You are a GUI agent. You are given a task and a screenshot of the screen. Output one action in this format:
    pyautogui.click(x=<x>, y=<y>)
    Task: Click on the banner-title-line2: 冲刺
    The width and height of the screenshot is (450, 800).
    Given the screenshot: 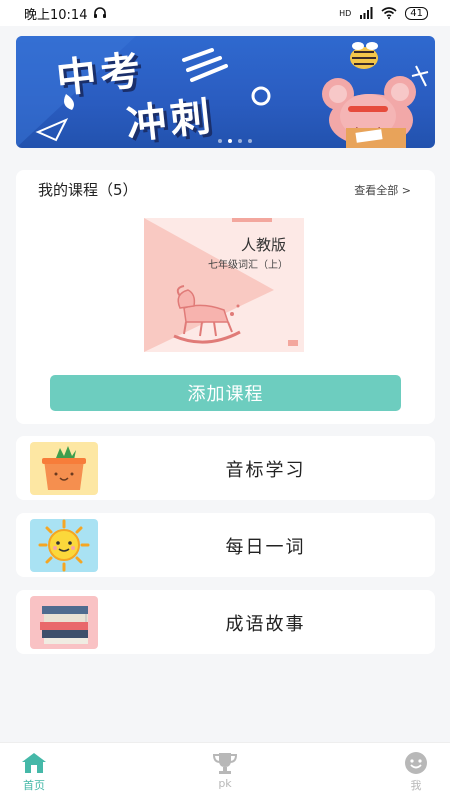 What is the action you would take?
    pyautogui.click(x=170, y=120)
    